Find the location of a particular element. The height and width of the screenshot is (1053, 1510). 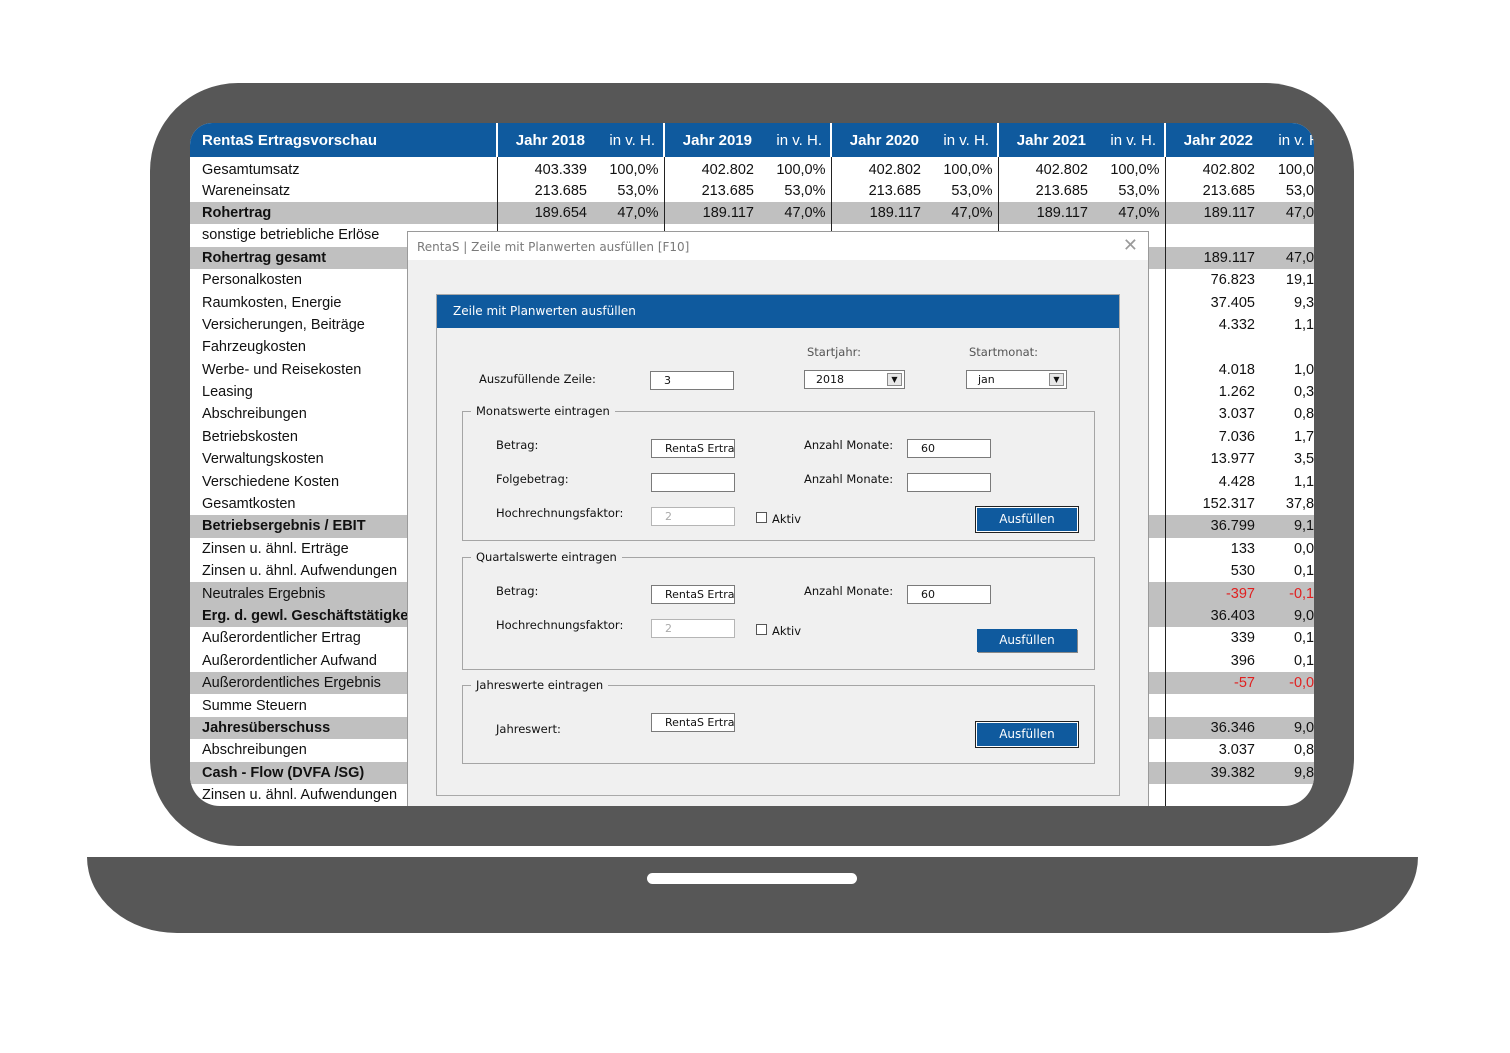

value-cell: 152.317 is located at coordinates (1214, 504).